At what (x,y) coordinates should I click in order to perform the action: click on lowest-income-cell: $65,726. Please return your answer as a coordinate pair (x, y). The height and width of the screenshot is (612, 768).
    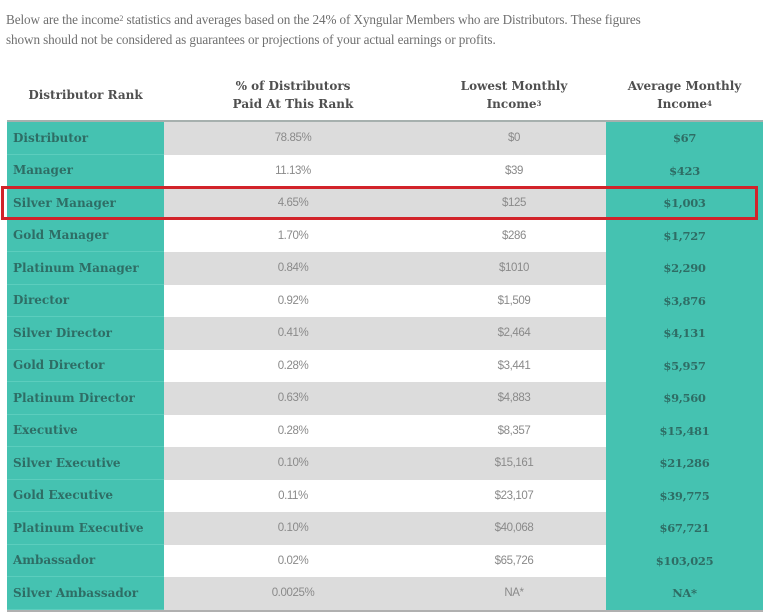
    Looking at the image, I should click on (514, 560).